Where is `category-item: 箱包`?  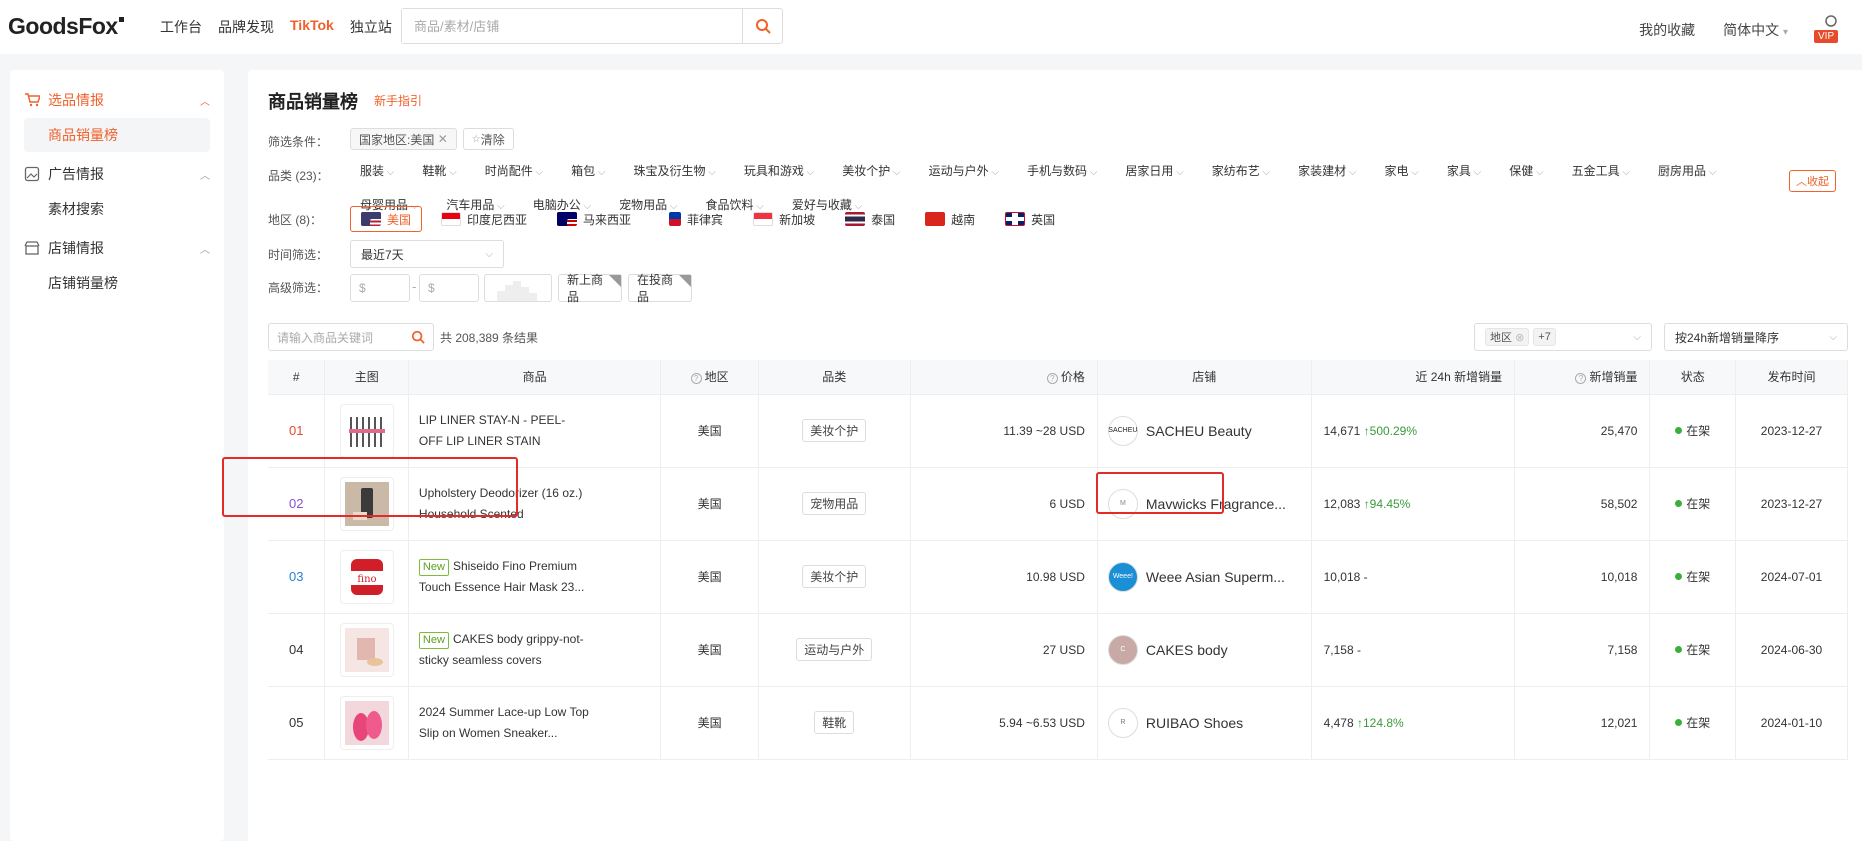 category-item: 箱包 is located at coordinates (588, 171).